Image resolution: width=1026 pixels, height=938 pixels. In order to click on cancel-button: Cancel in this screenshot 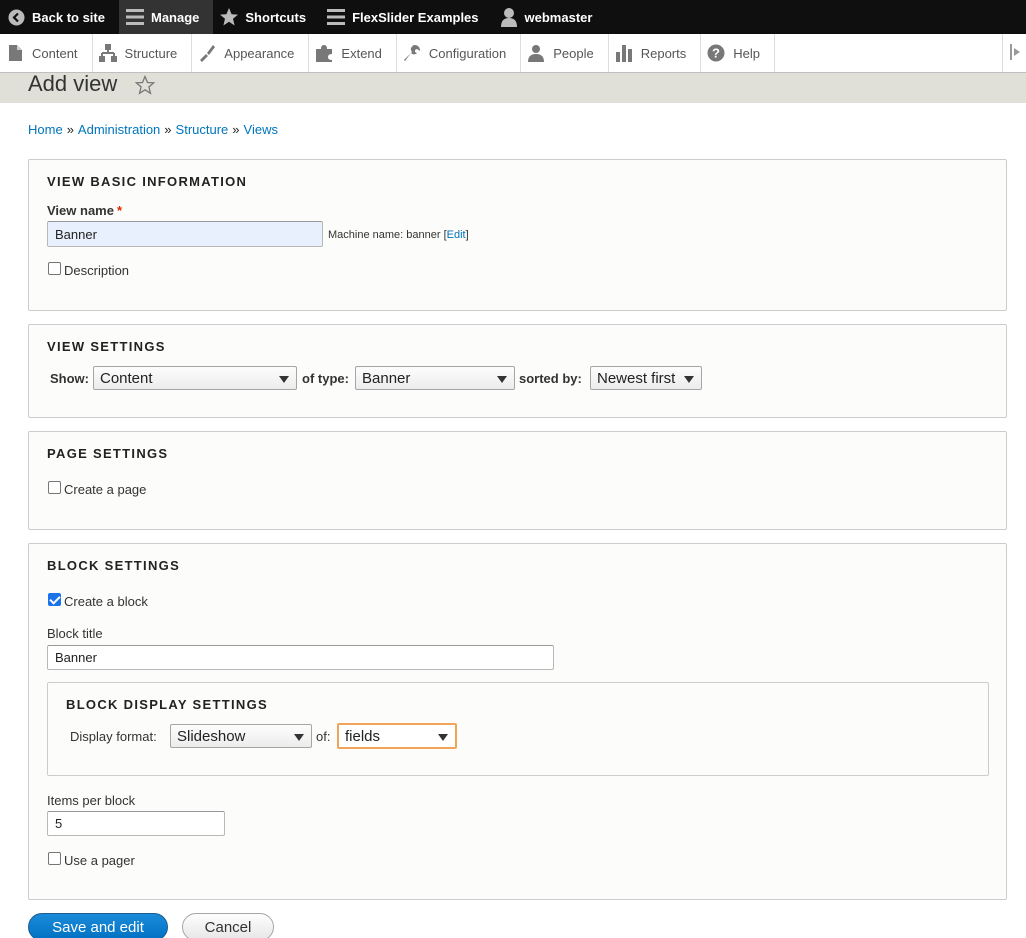, I will do `click(228, 925)`.